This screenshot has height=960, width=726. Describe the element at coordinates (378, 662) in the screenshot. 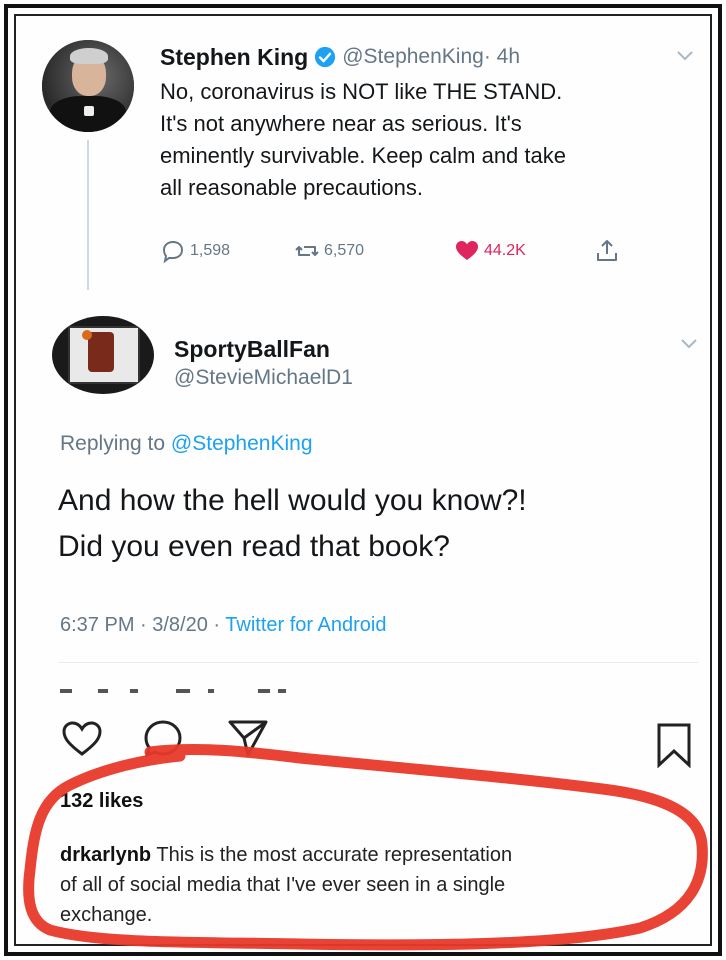

I see `divider` at that location.